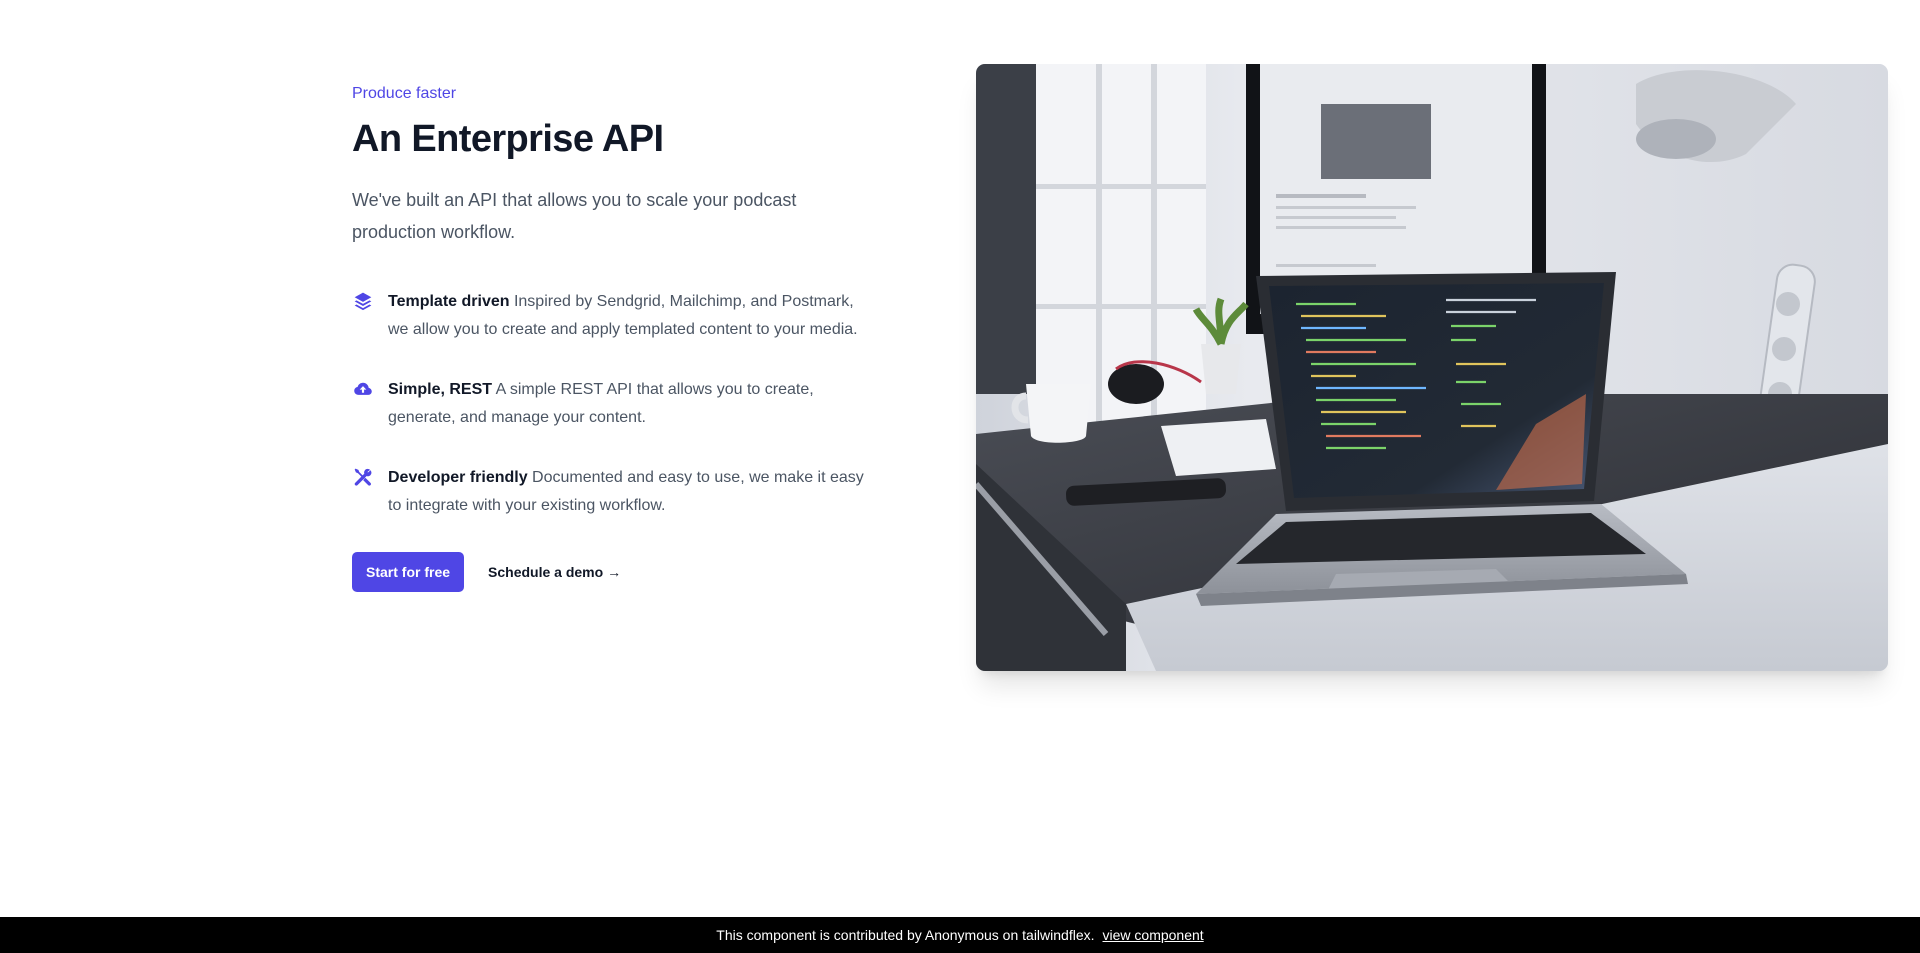  Describe the element at coordinates (408, 572) in the screenshot. I see `start-for-free-button: Start for free` at that location.